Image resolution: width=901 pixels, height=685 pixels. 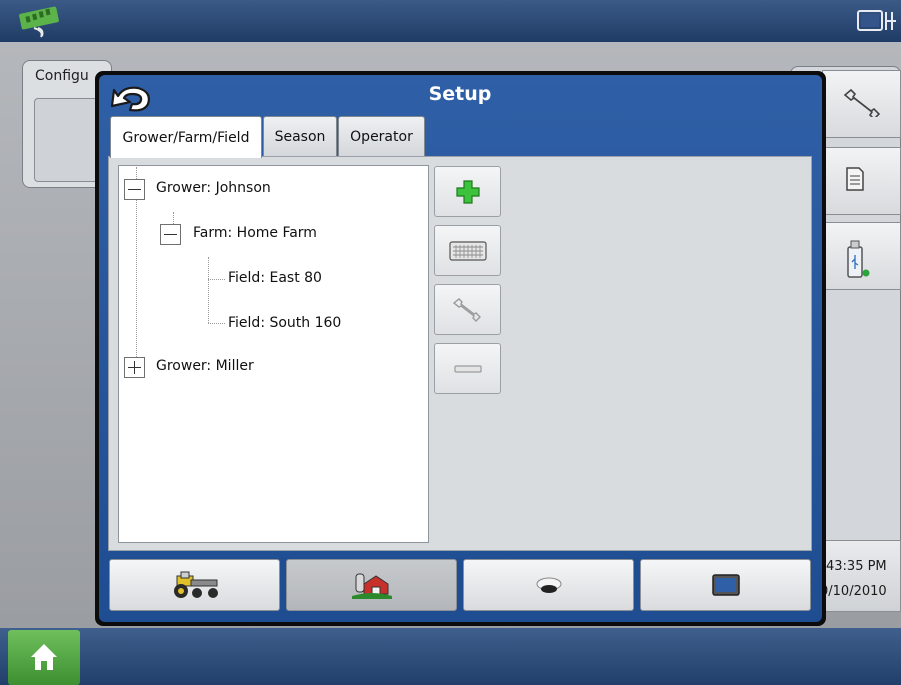 I want to click on tree-item-field-south-160: Field: South 160, so click(x=284, y=323).